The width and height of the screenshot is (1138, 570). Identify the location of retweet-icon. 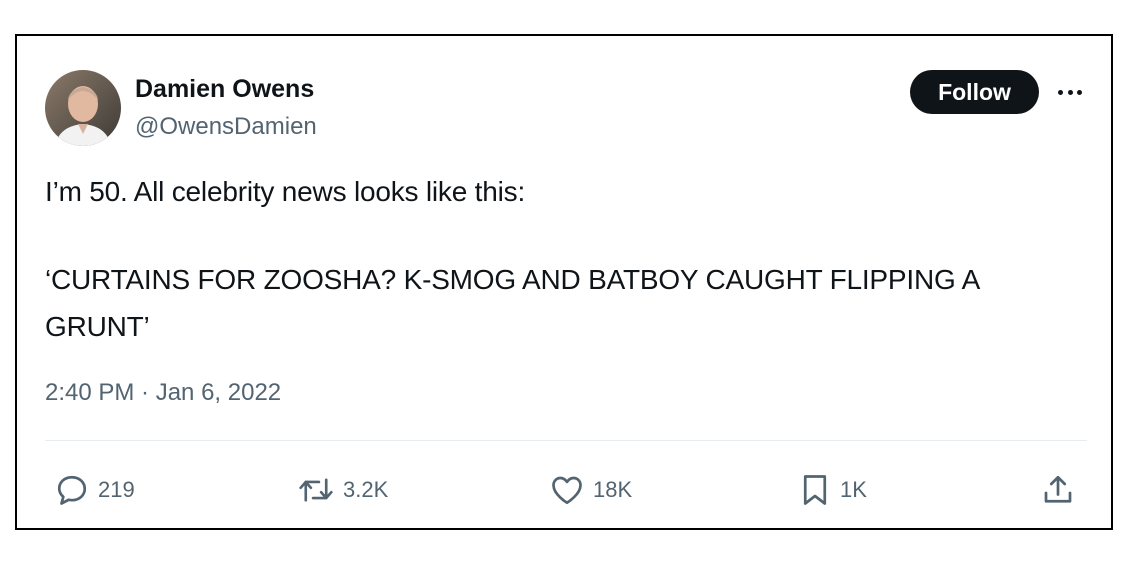
(316, 490).